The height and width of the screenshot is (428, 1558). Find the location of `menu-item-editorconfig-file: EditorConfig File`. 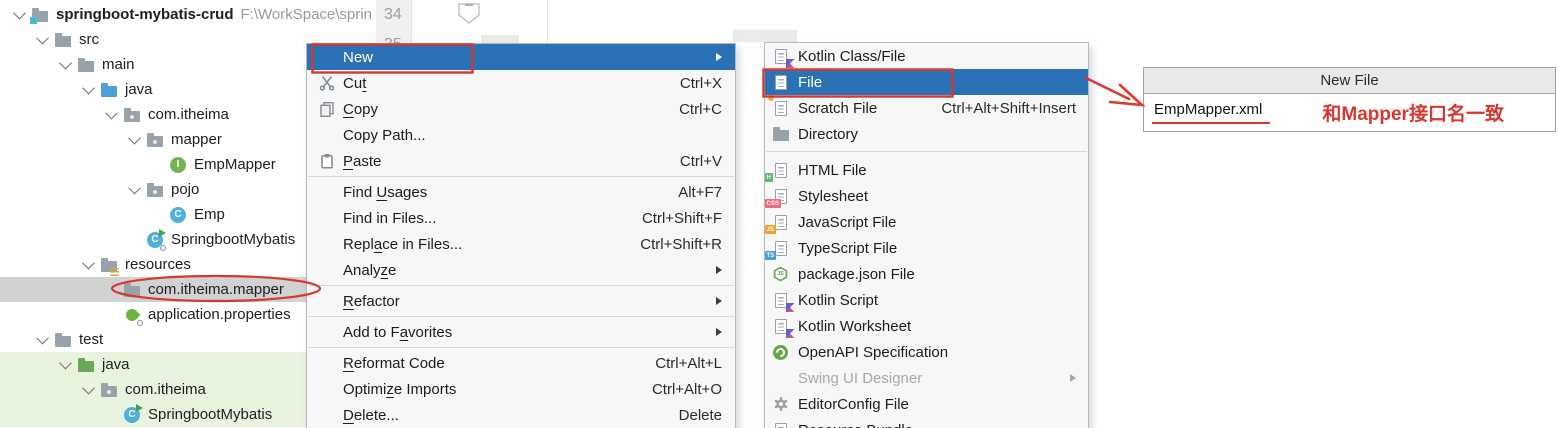

menu-item-editorconfig-file: EditorConfig File is located at coordinates (926, 404).